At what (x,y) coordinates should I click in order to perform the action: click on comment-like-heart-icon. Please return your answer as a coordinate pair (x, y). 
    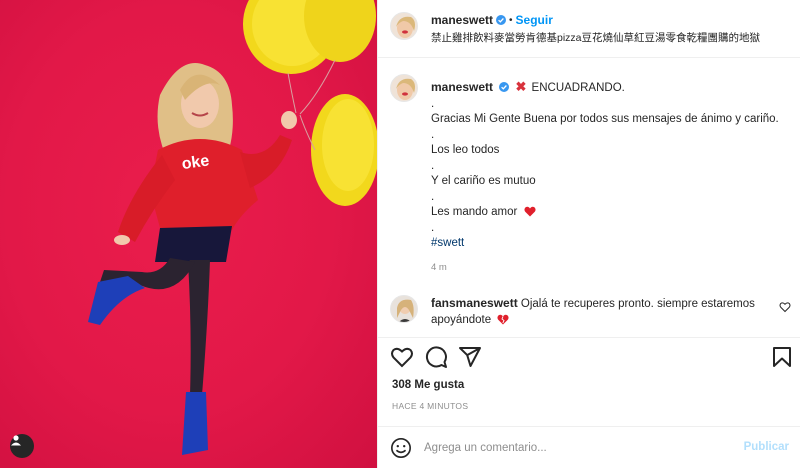
    Looking at the image, I should click on (785, 307).